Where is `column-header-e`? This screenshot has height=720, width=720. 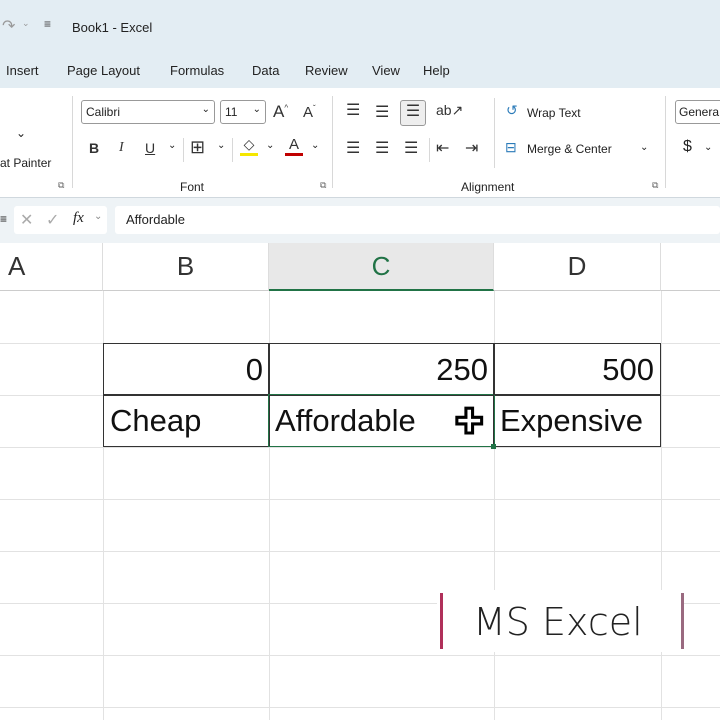 column-header-e is located at coordinates (690, 267).